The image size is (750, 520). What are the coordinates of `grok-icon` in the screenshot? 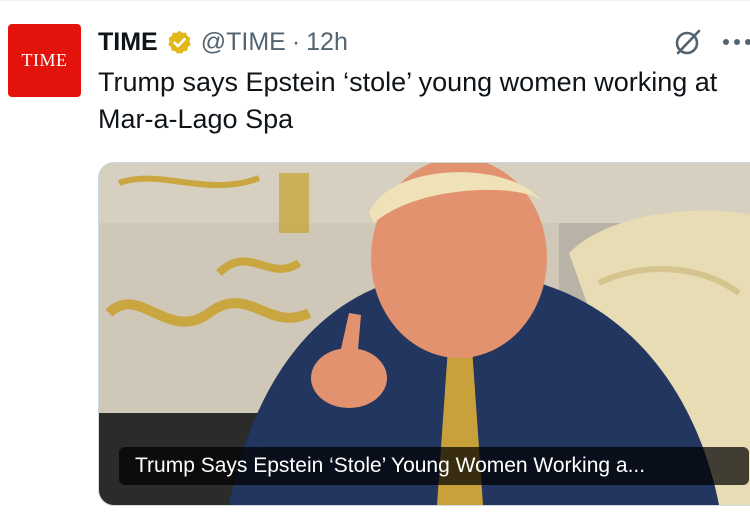 It's located at (688, 42).